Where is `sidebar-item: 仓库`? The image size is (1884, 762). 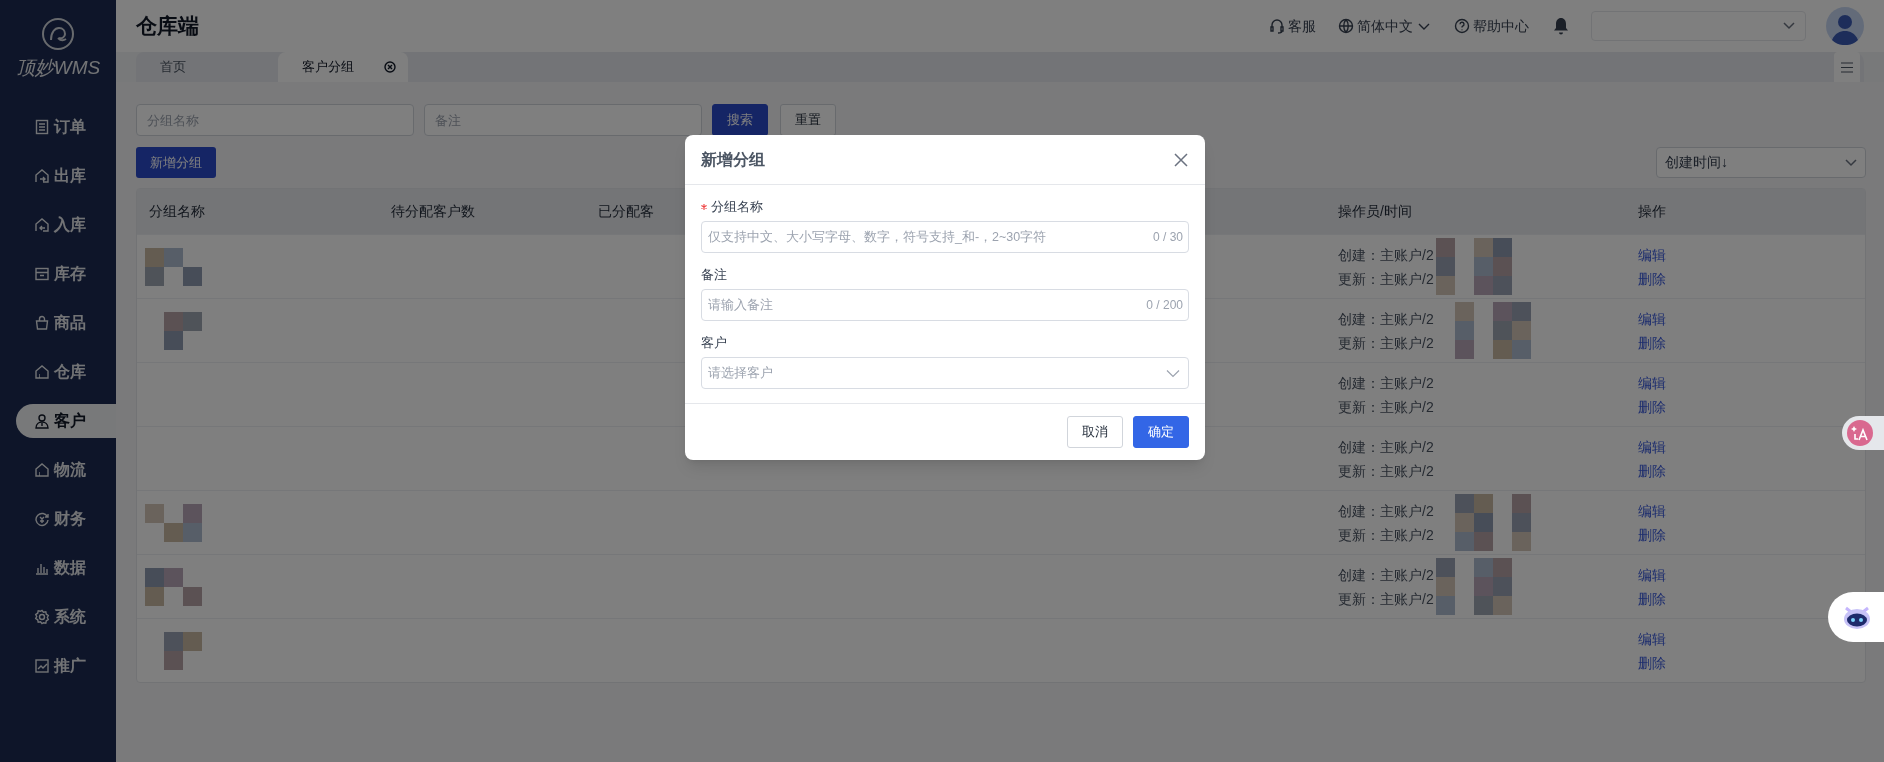
sidebar-item: 仓库 is located at coordinates (66, 372).